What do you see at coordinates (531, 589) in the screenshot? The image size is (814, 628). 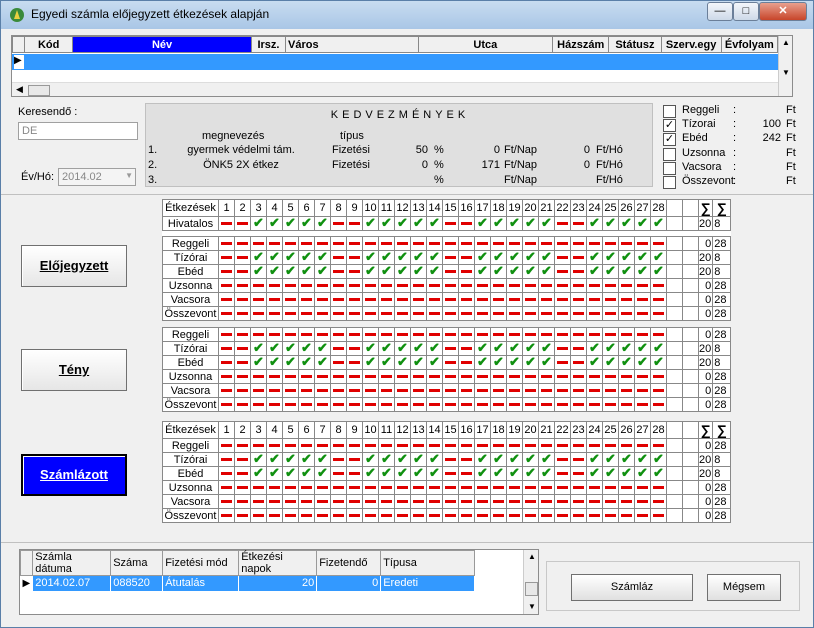 I see `scroll-thumb` at bounding box center [531, 589].